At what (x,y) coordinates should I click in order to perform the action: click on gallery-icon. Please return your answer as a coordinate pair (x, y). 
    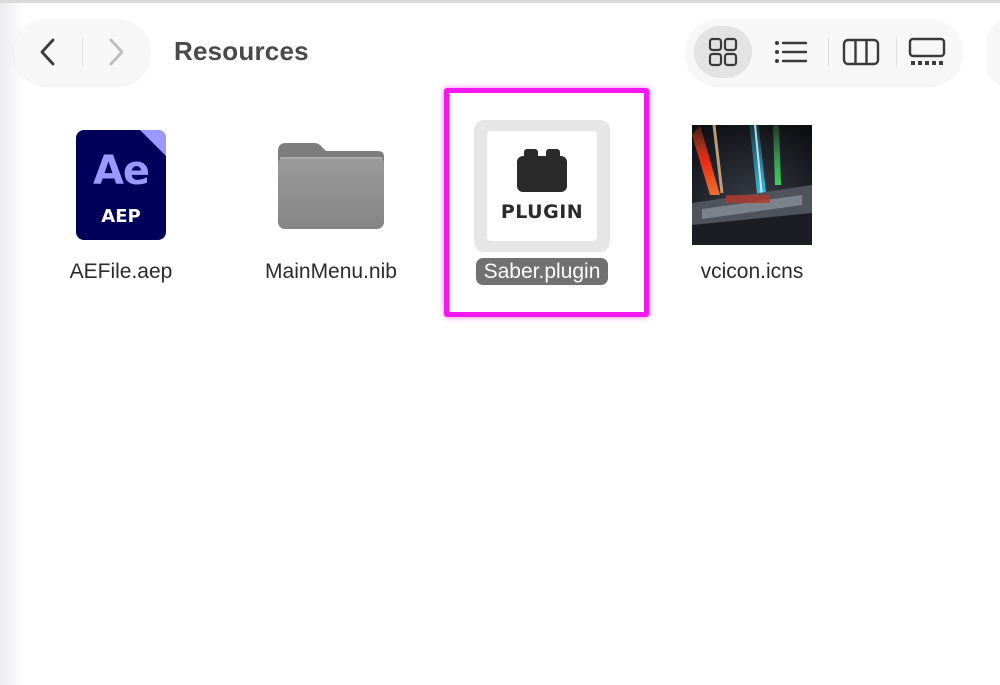
    Looking at the image, I should click on (927, 51).